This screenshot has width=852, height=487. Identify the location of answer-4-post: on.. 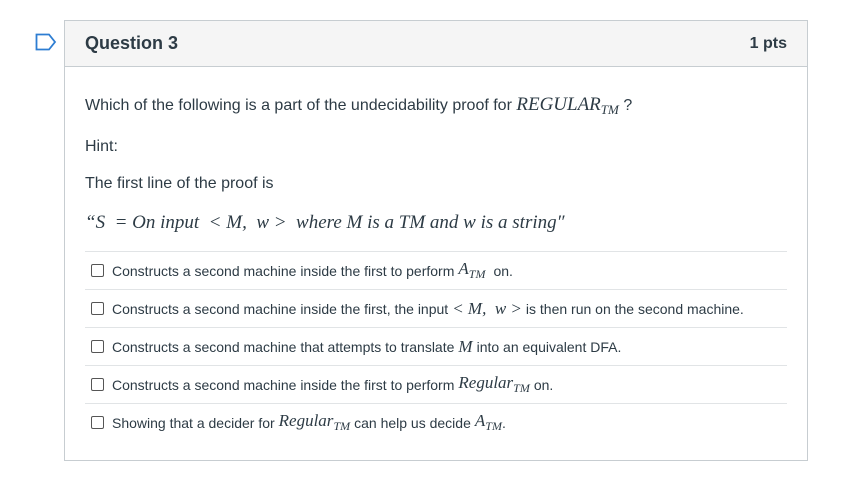
(543, 384).